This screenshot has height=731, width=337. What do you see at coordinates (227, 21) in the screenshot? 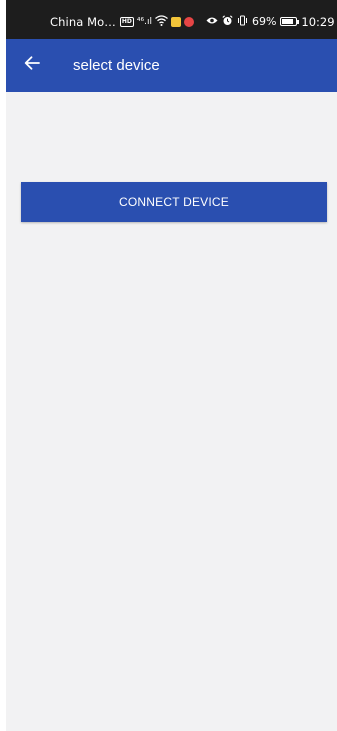
I see `alarm-icon` at bounding box center [227, 21].